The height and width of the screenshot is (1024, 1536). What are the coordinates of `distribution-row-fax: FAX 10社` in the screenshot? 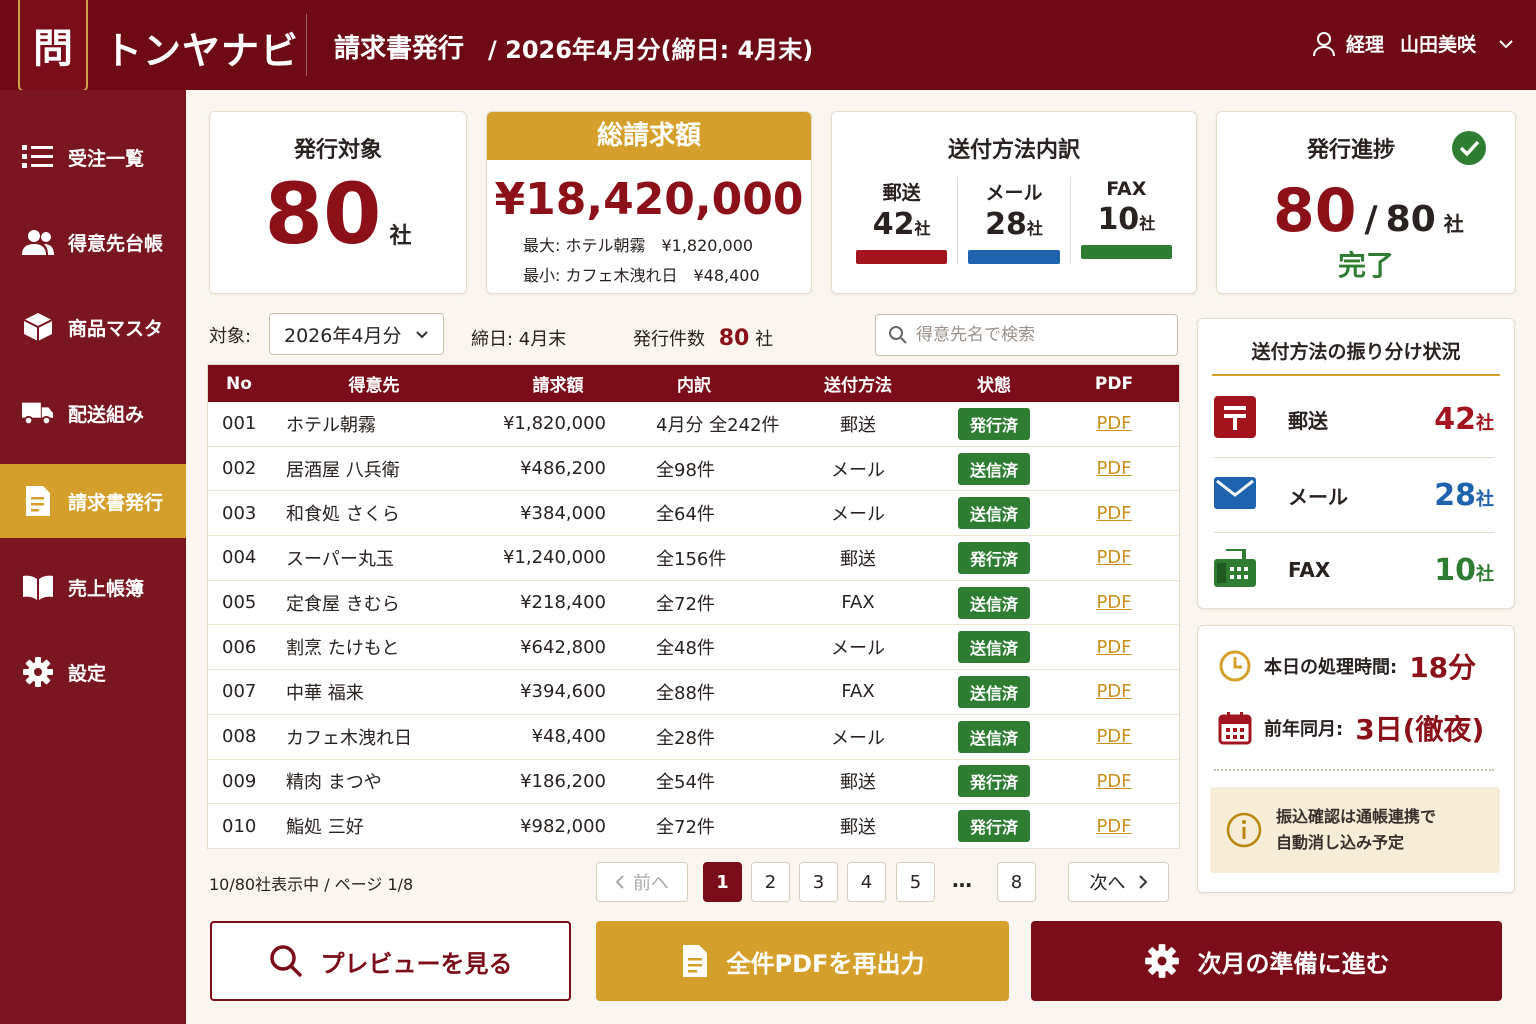 It's located at (1354, 570).